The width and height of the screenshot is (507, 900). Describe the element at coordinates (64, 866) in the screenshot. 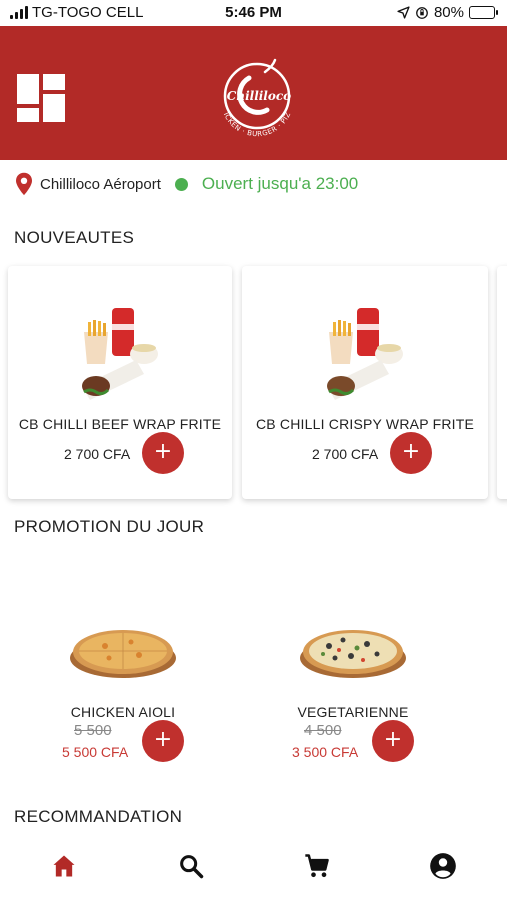

I see `home-icon` at that location.